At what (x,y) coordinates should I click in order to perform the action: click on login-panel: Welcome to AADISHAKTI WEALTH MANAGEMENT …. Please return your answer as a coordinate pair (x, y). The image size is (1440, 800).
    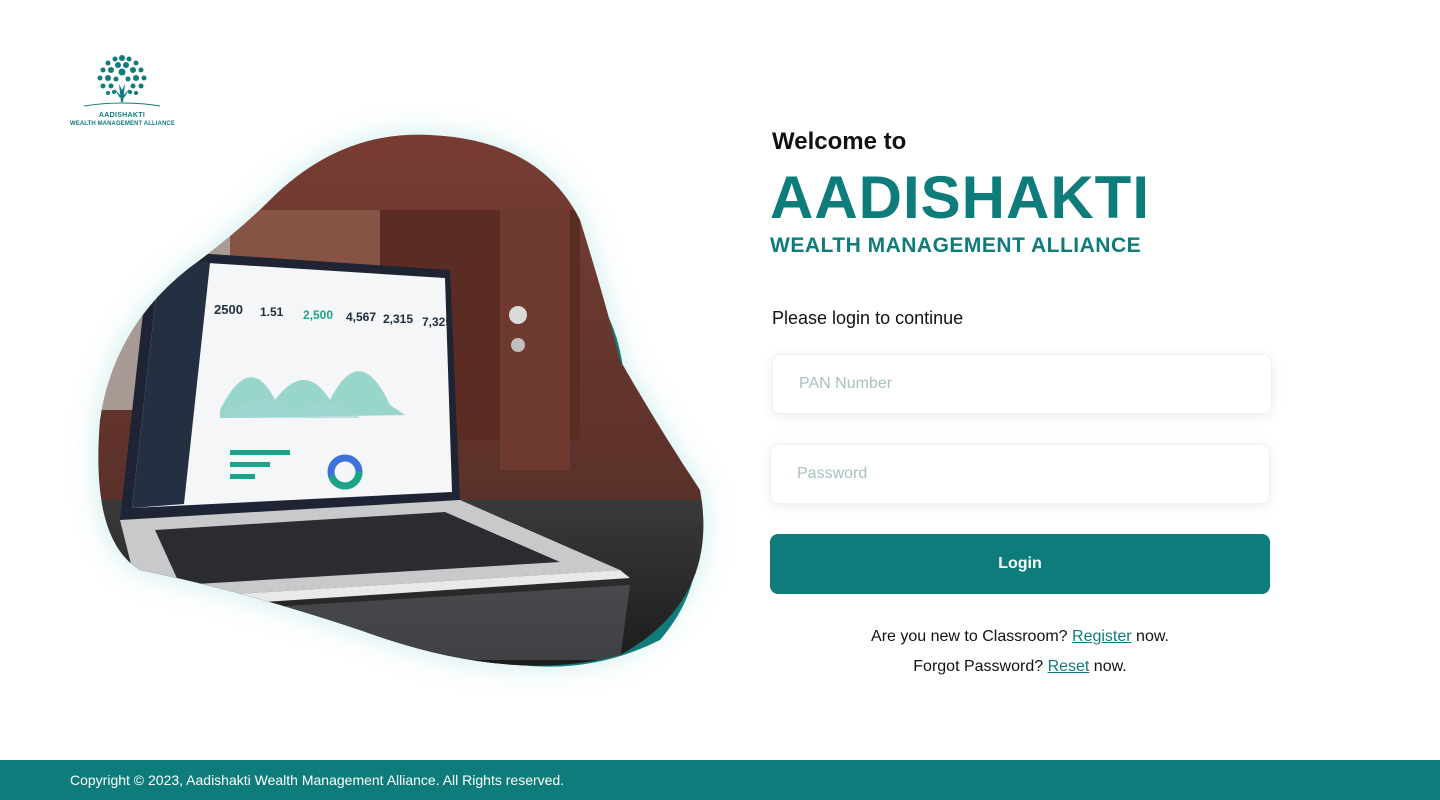
    Looking at the image, I should click on (1030, 228).